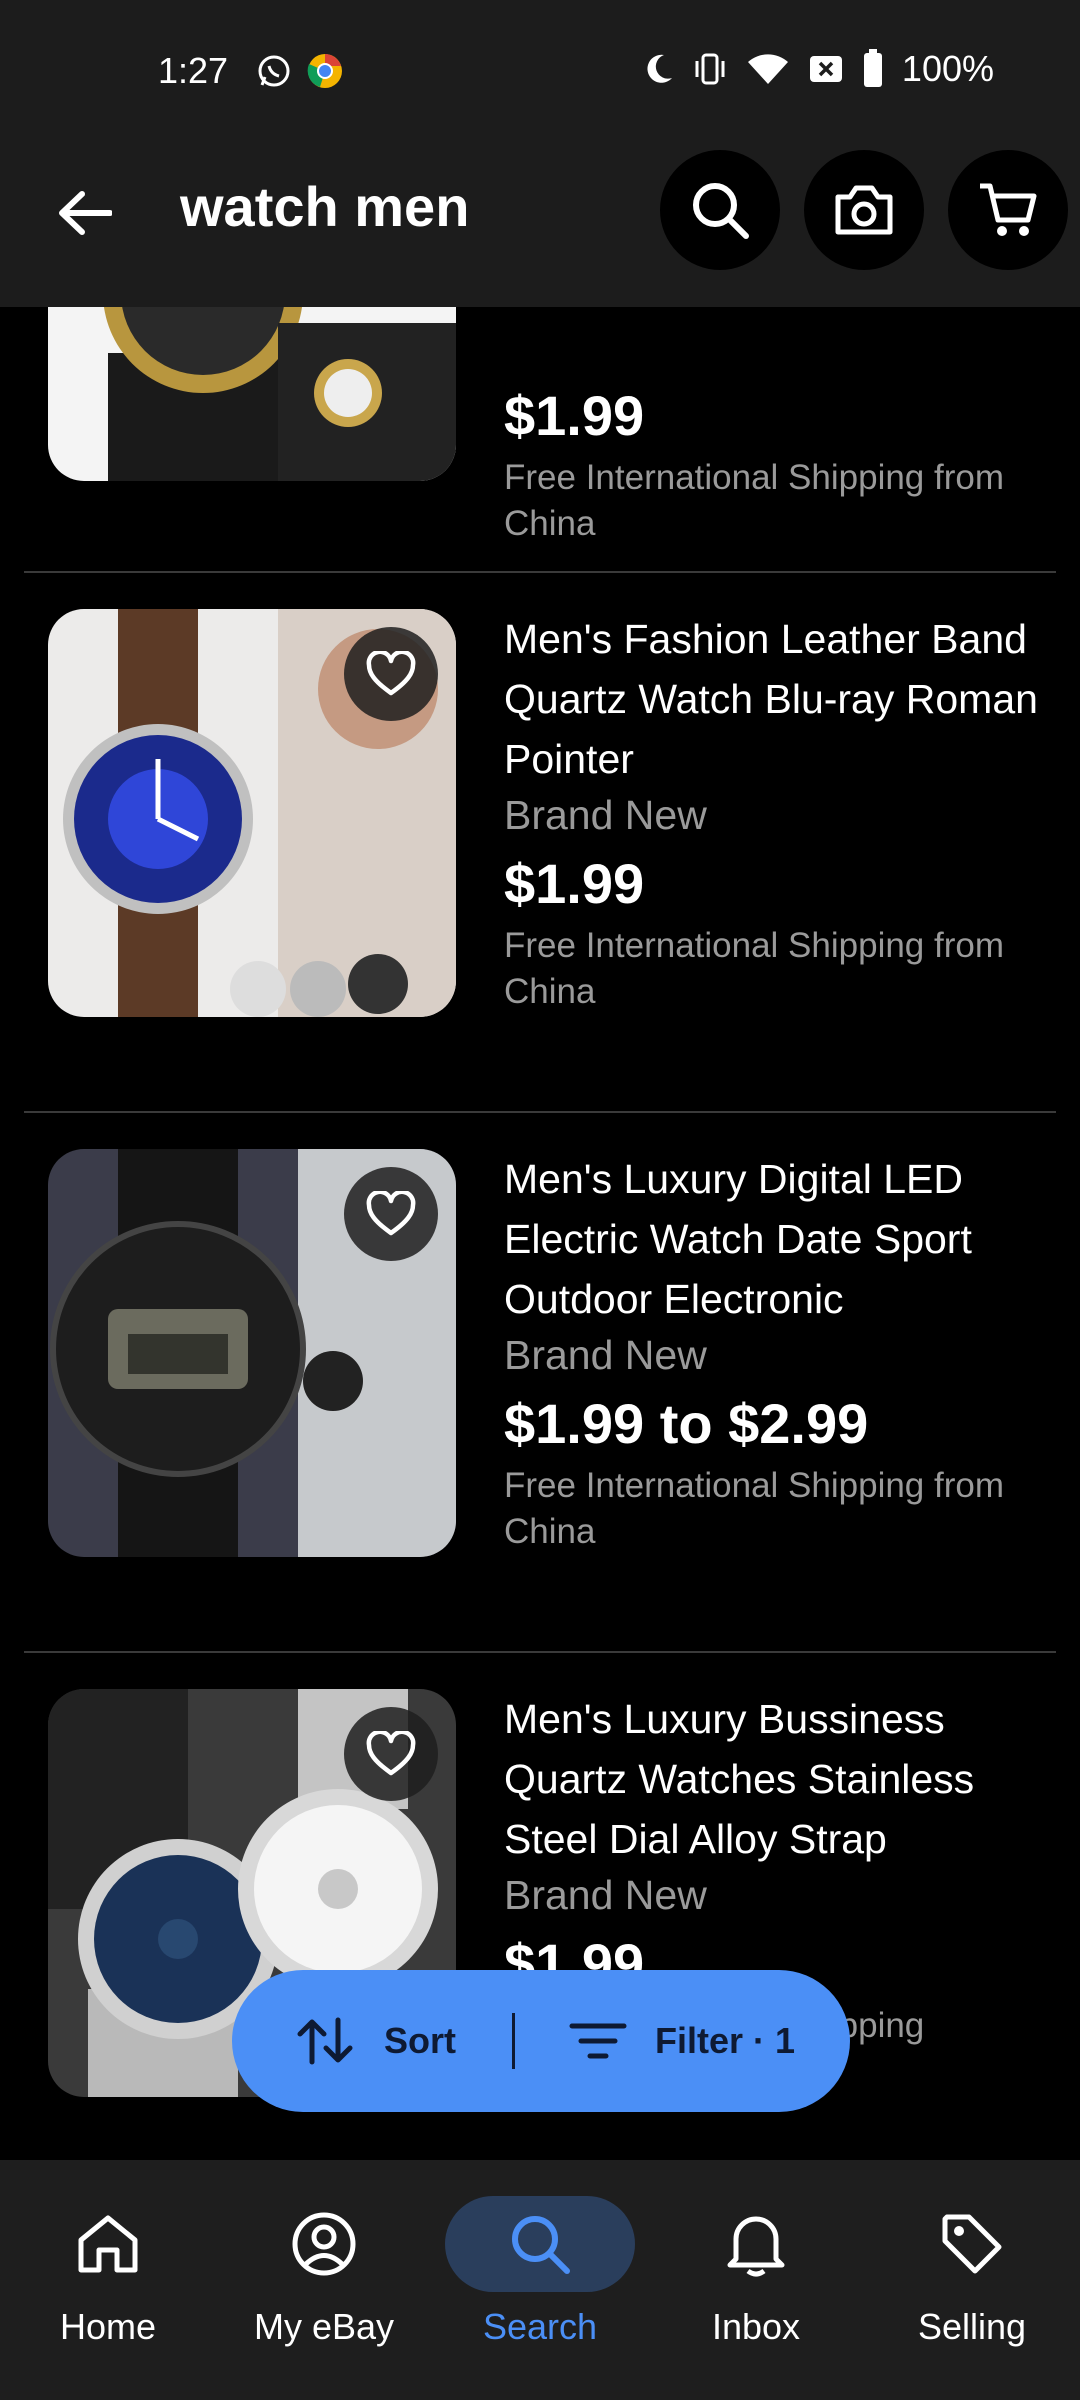  I want to click on filter-icon, so click(598, 2041).